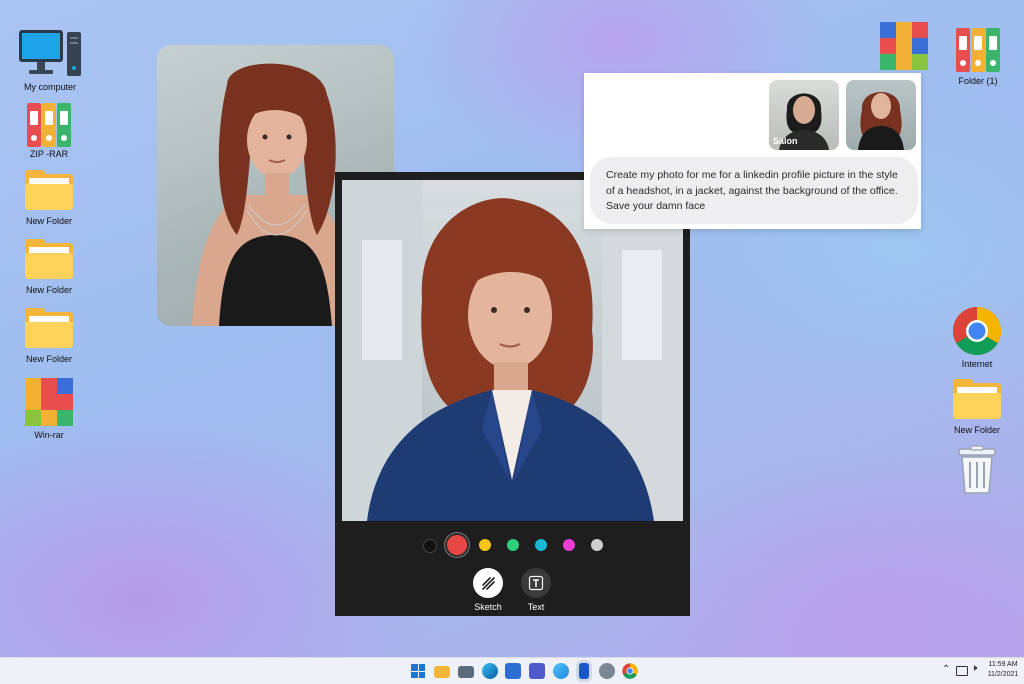  What do you see at coordinates (488, 607) in the screenshot?
I see `sketch-label: Sketch` at bounding box center [488, 607].